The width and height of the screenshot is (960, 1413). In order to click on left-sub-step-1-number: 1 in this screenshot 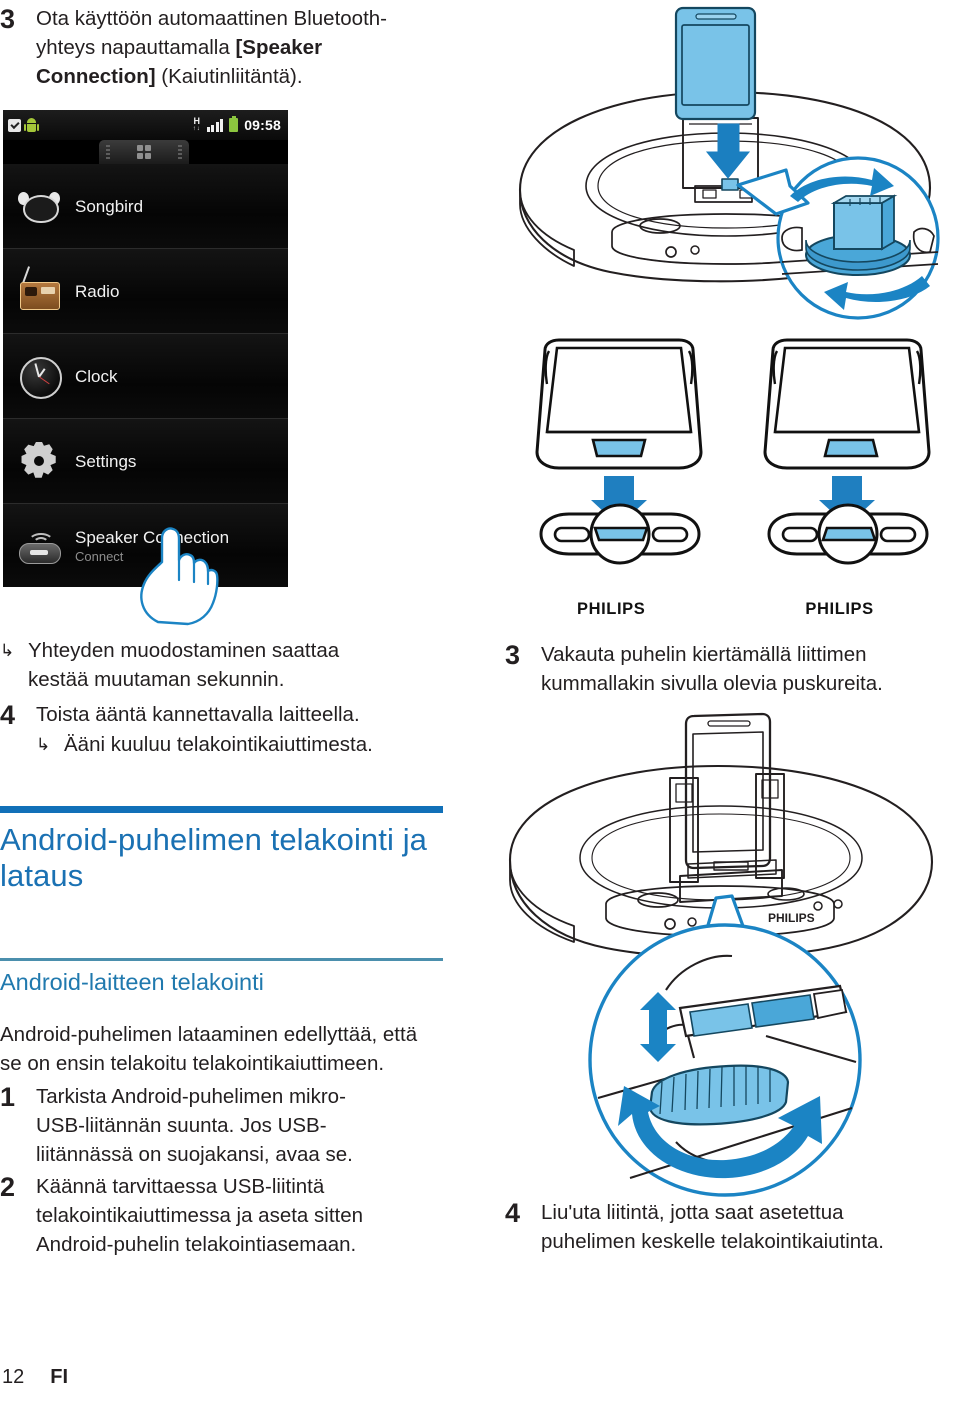, I will do `click(8, 1097)`.